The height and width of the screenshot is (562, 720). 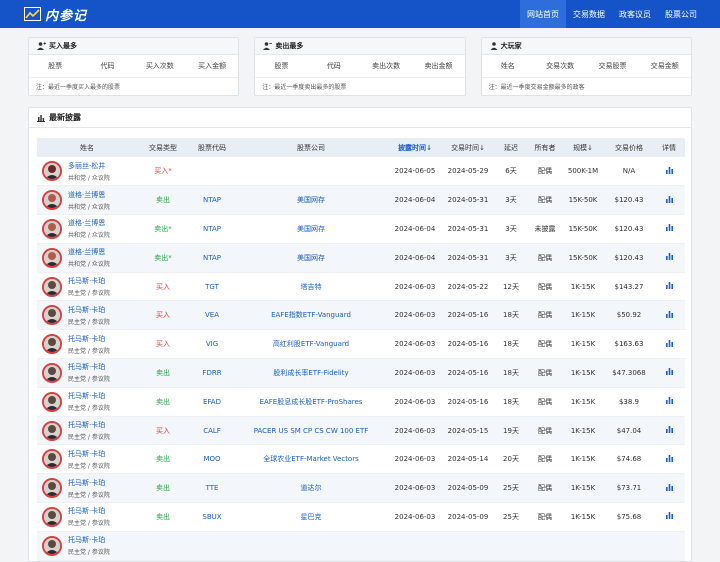 I want to click on stock-code: FDRR, so click(x=212, y=373).